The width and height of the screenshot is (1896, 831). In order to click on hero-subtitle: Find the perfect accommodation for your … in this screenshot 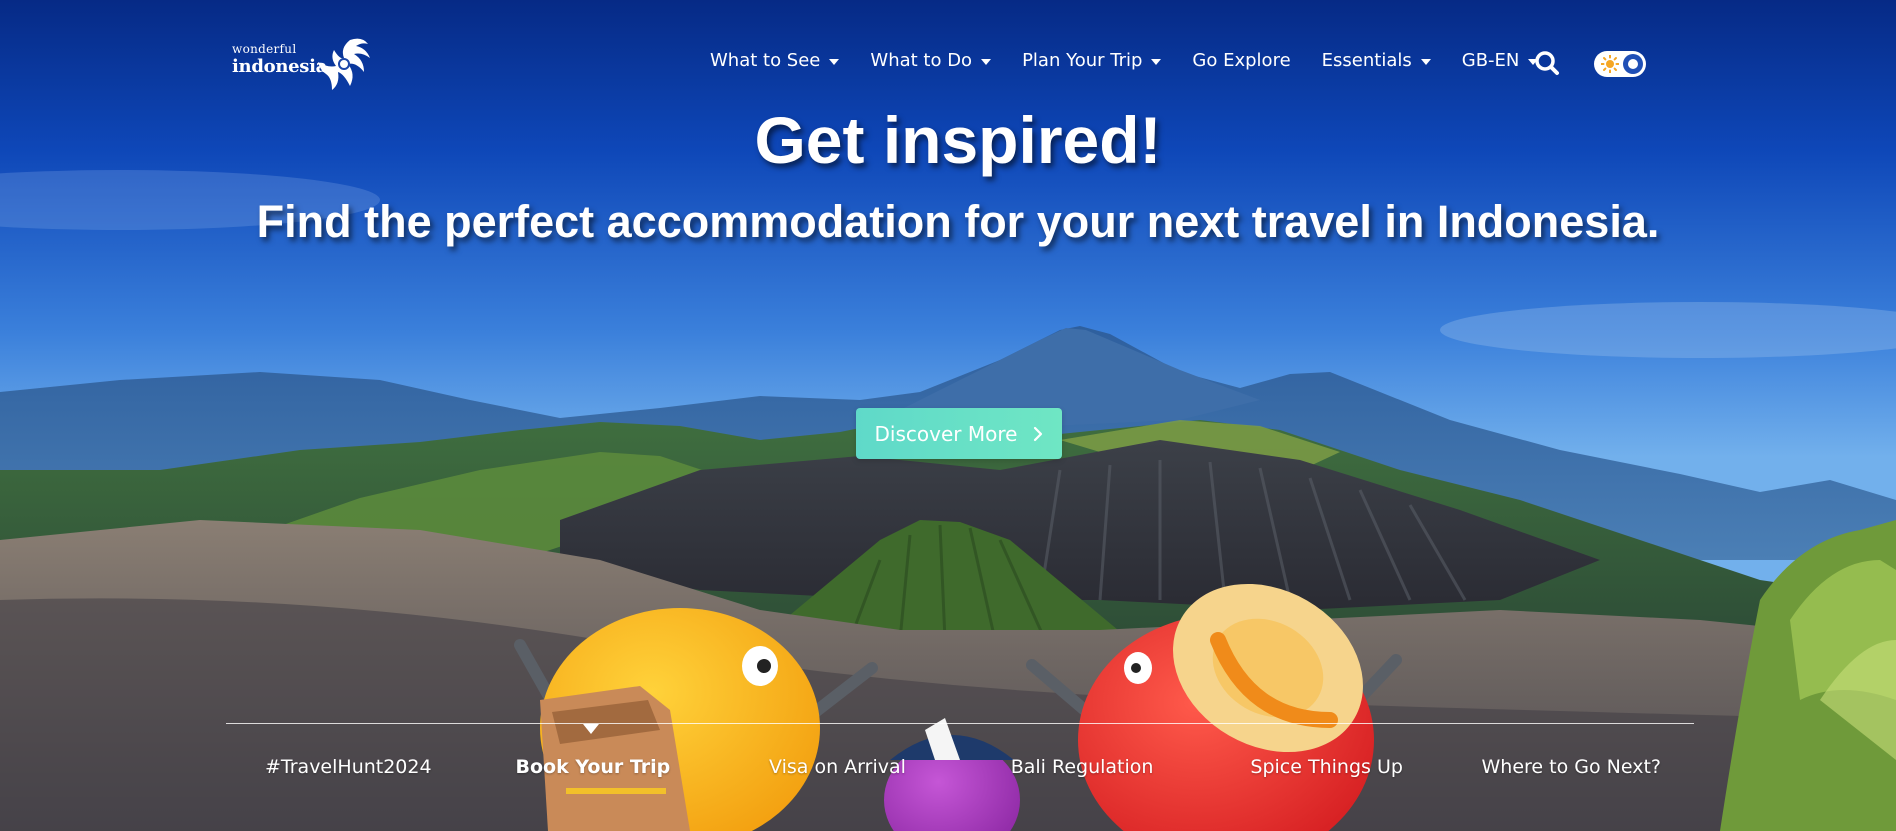, I will do `click(958, 221)`.